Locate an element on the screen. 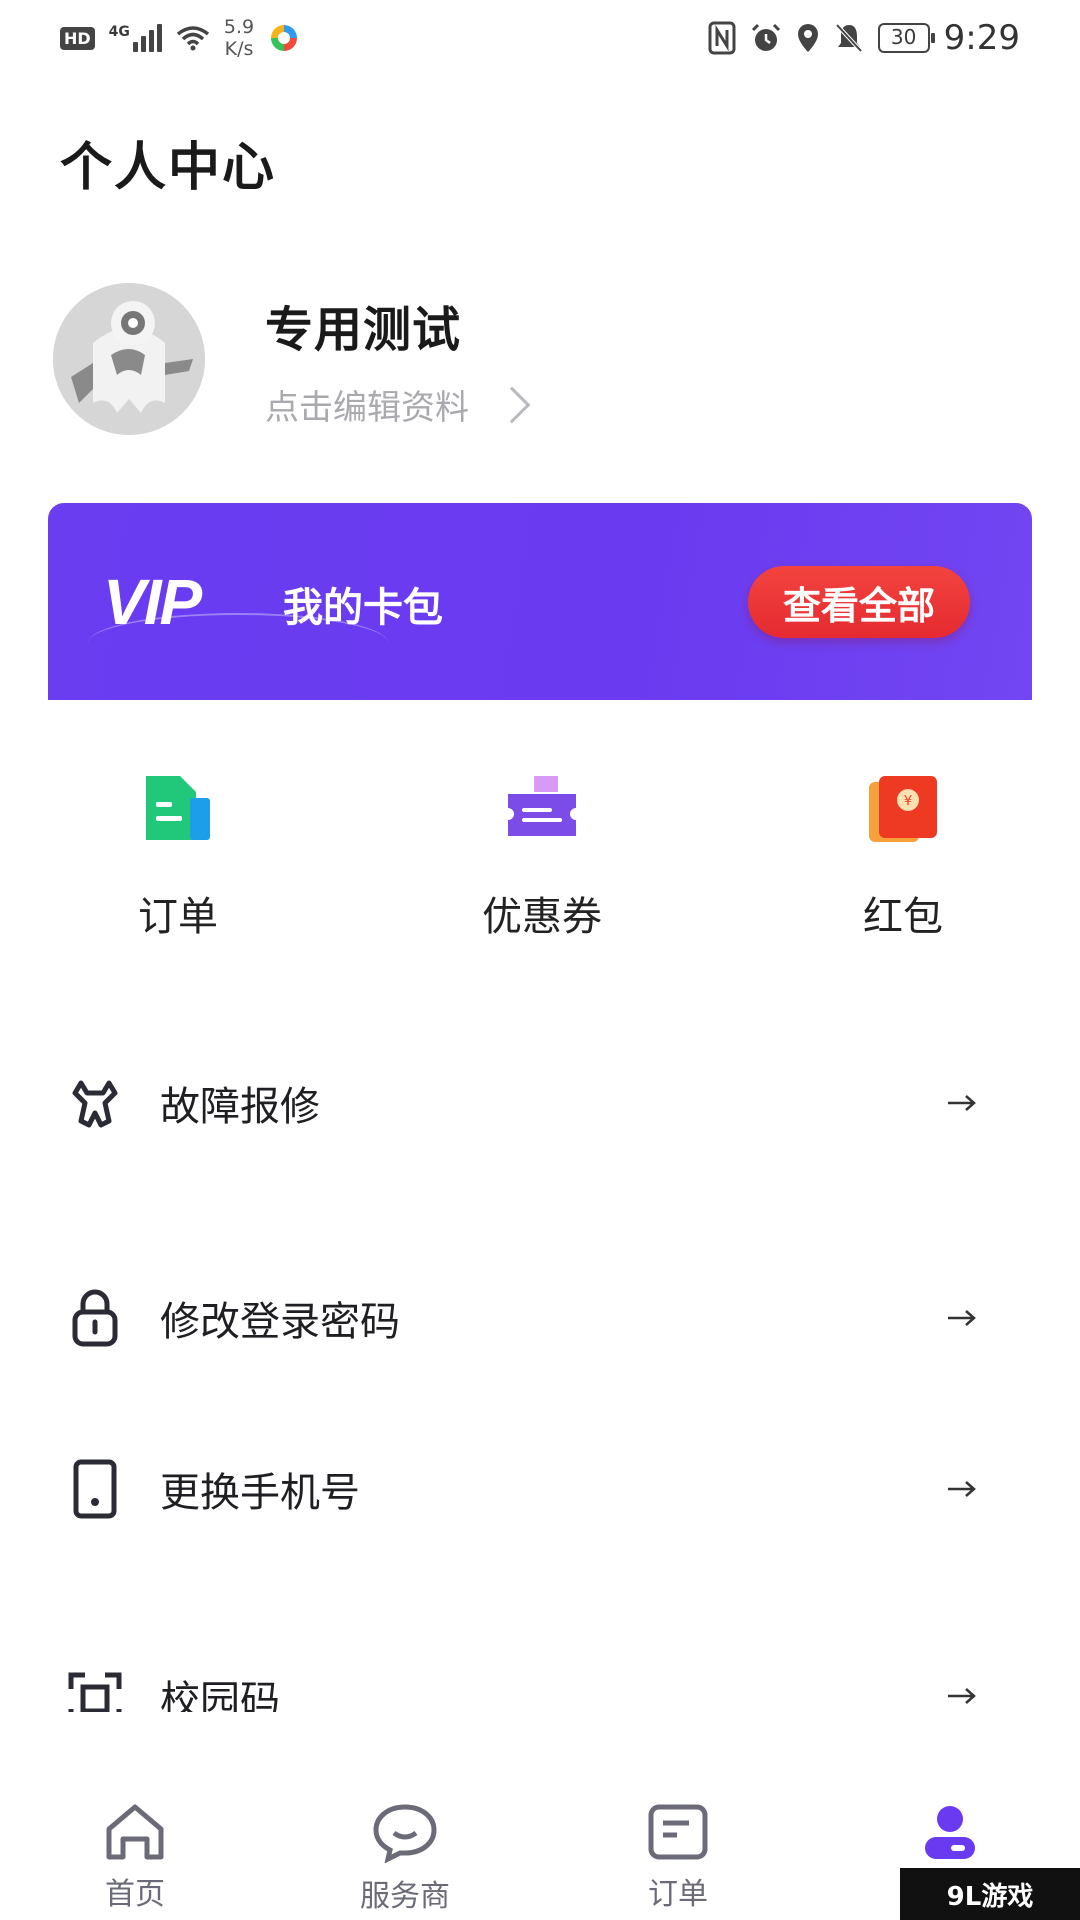  red-envelope-icon: ¥ is located at coordinates (903, 809).